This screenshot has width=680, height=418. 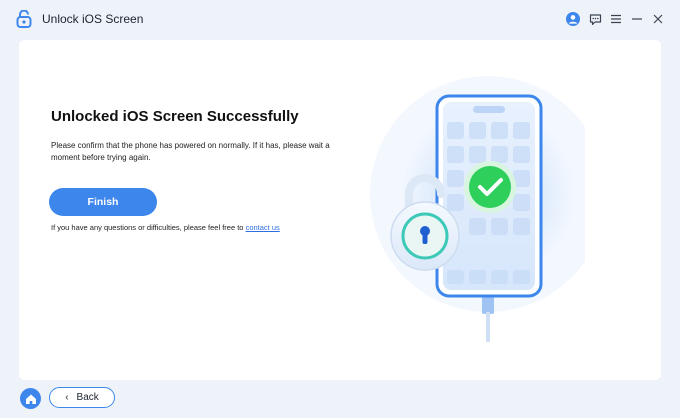 I want to click on close-icon, so click(x=658, y=19).